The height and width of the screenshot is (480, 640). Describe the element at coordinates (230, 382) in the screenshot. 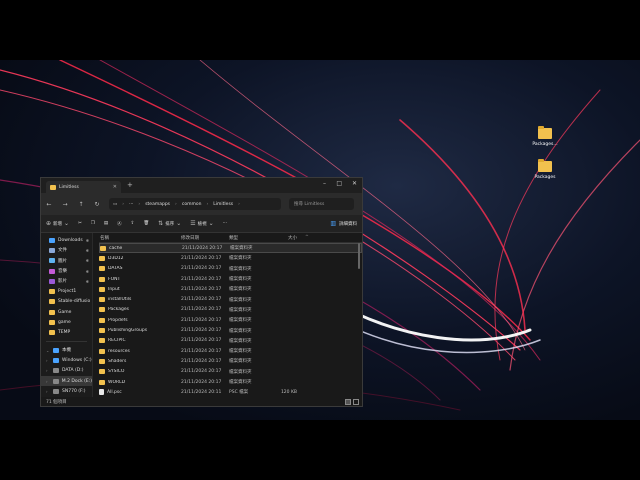

I see `file-row: WORLD 21/11/2024 20:17 檔案資料夾` at that location.